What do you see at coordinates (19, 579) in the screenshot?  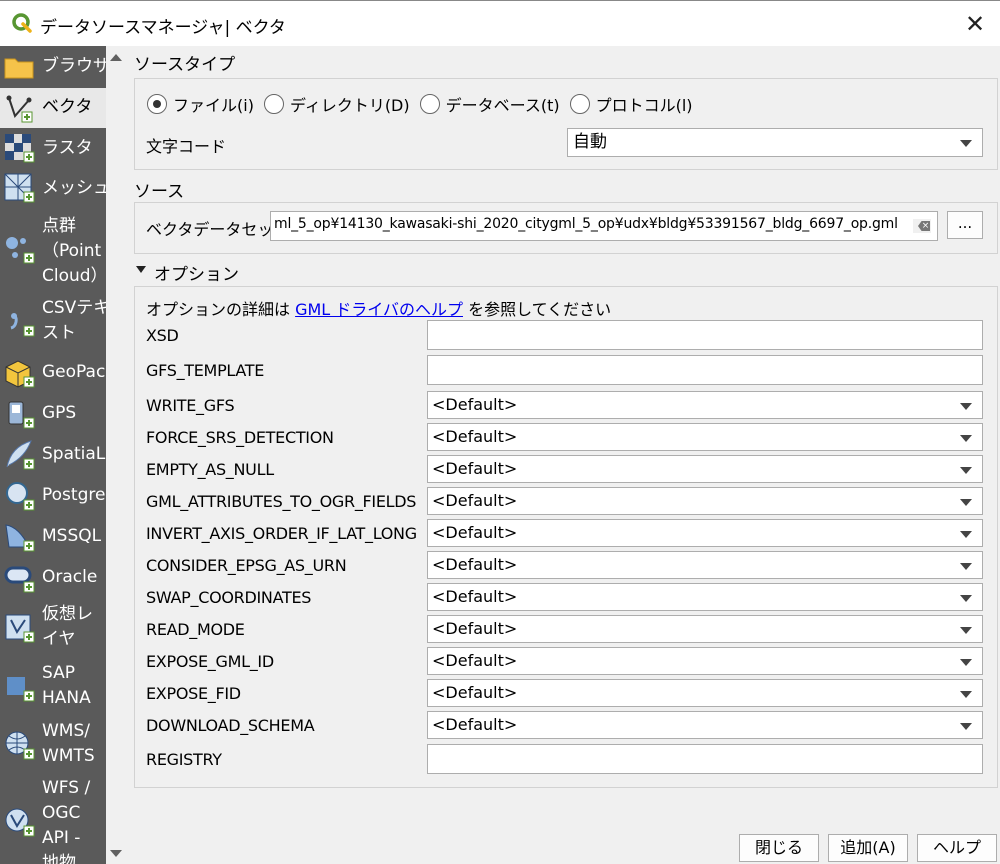 I see `oracle-icon` at bounding box center [19, 579].